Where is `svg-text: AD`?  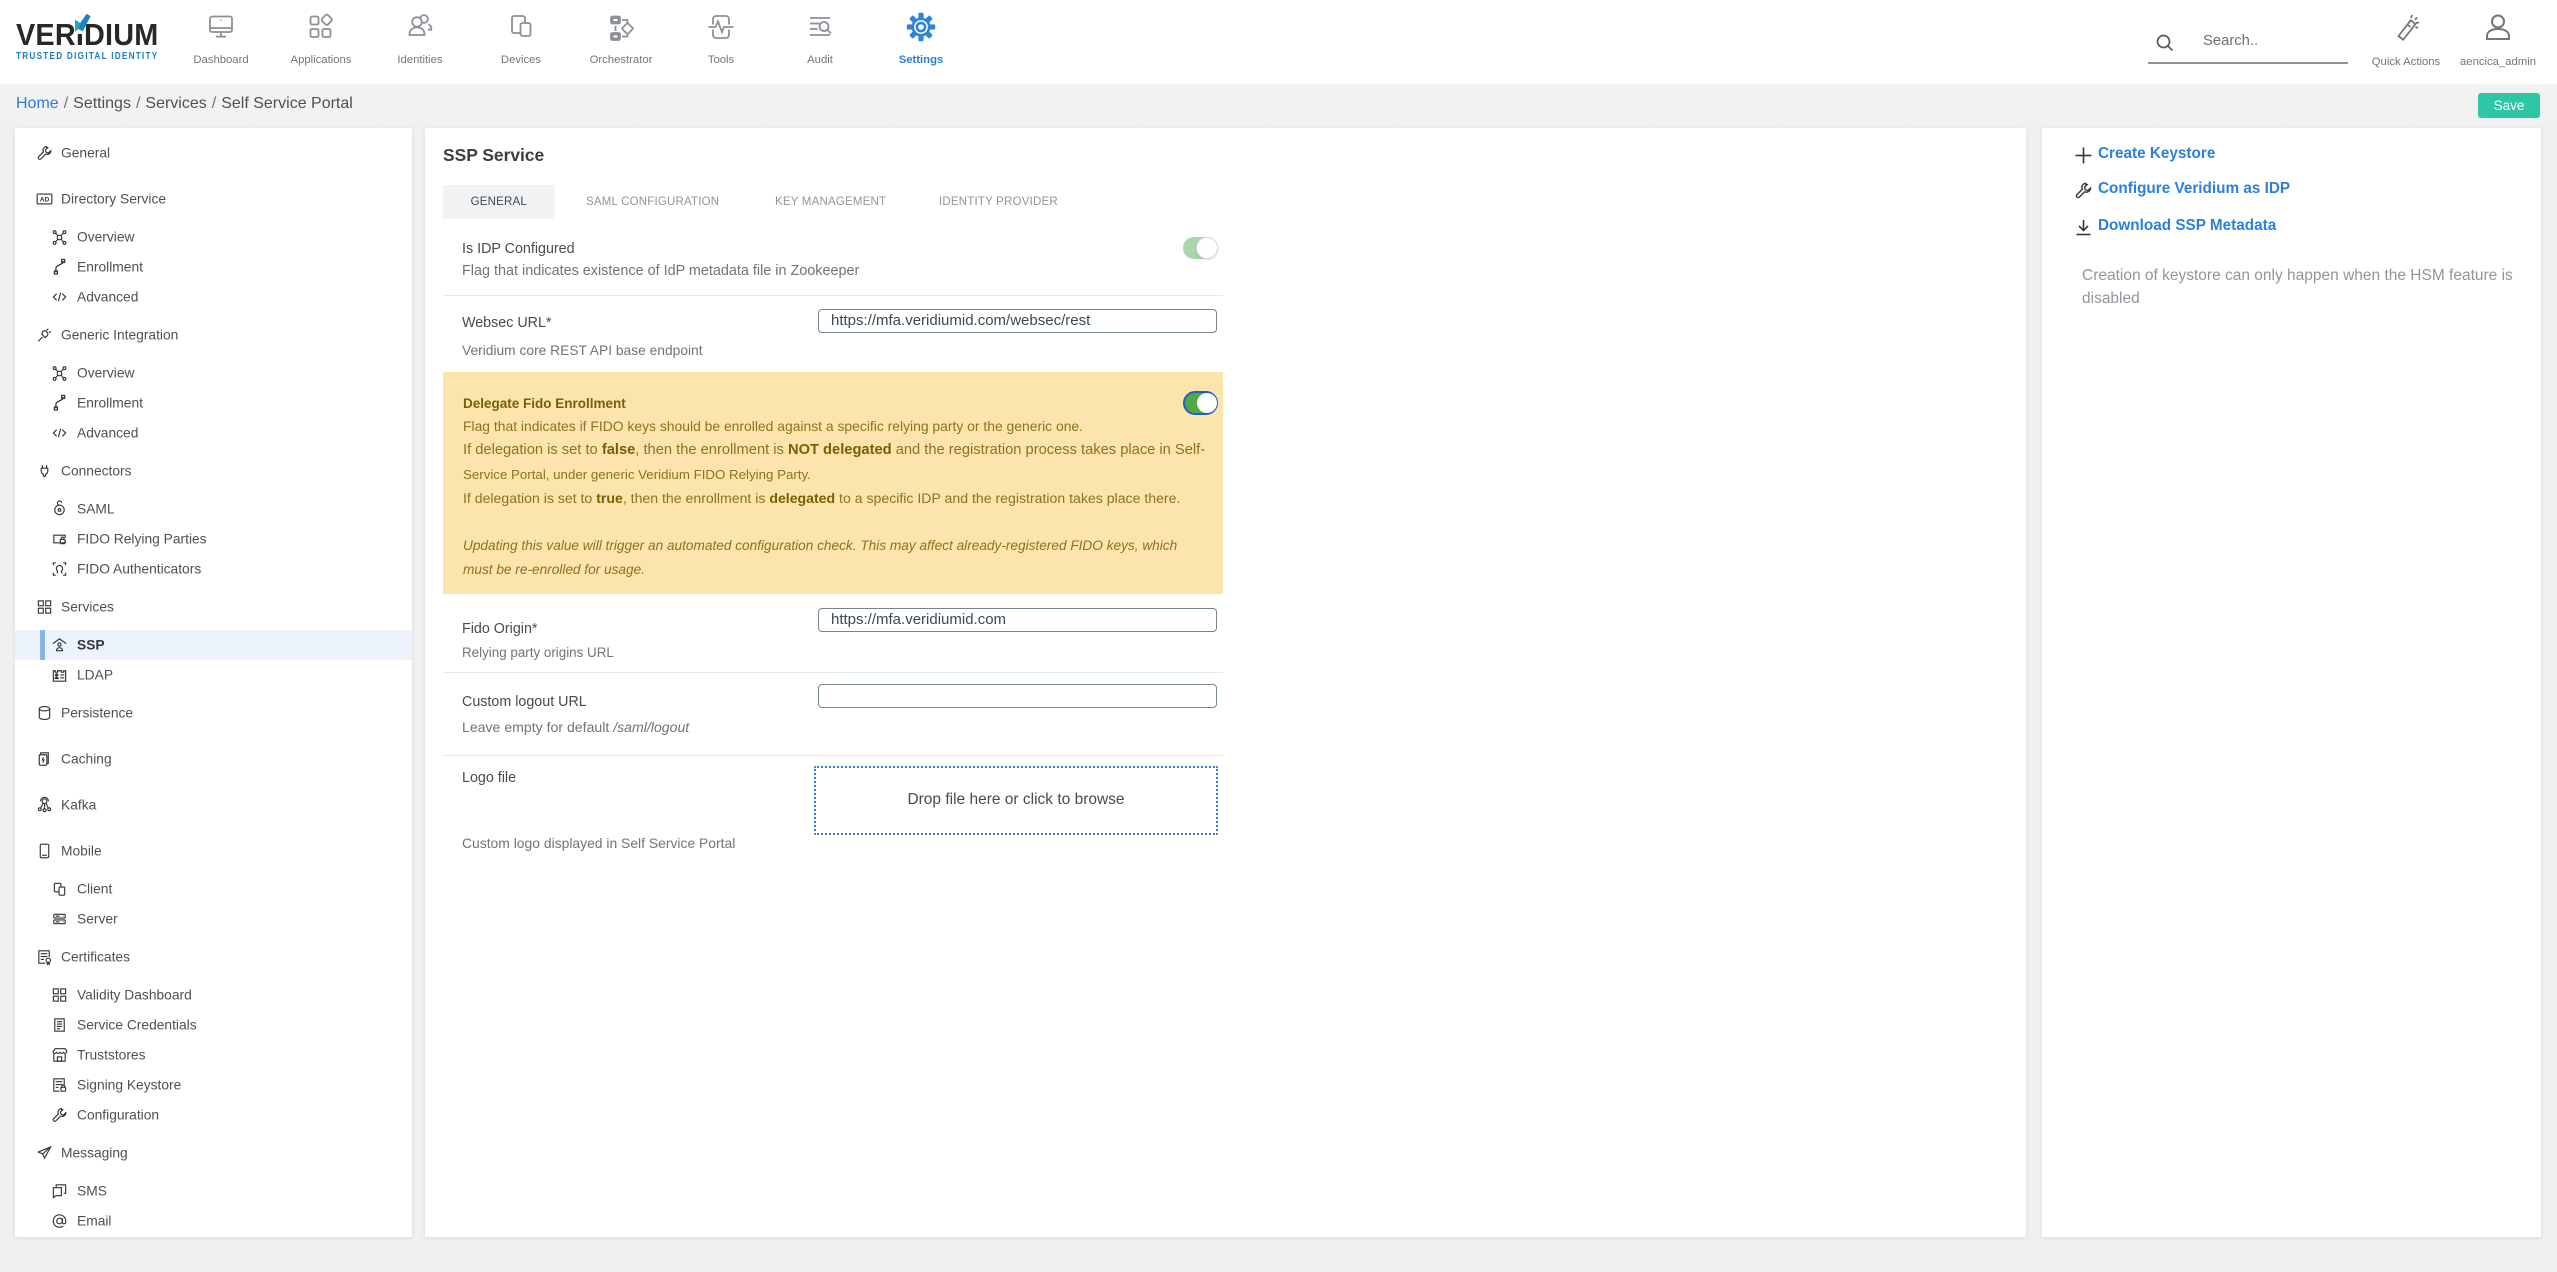
svg-text: AD is located at coordinates (45, 200).